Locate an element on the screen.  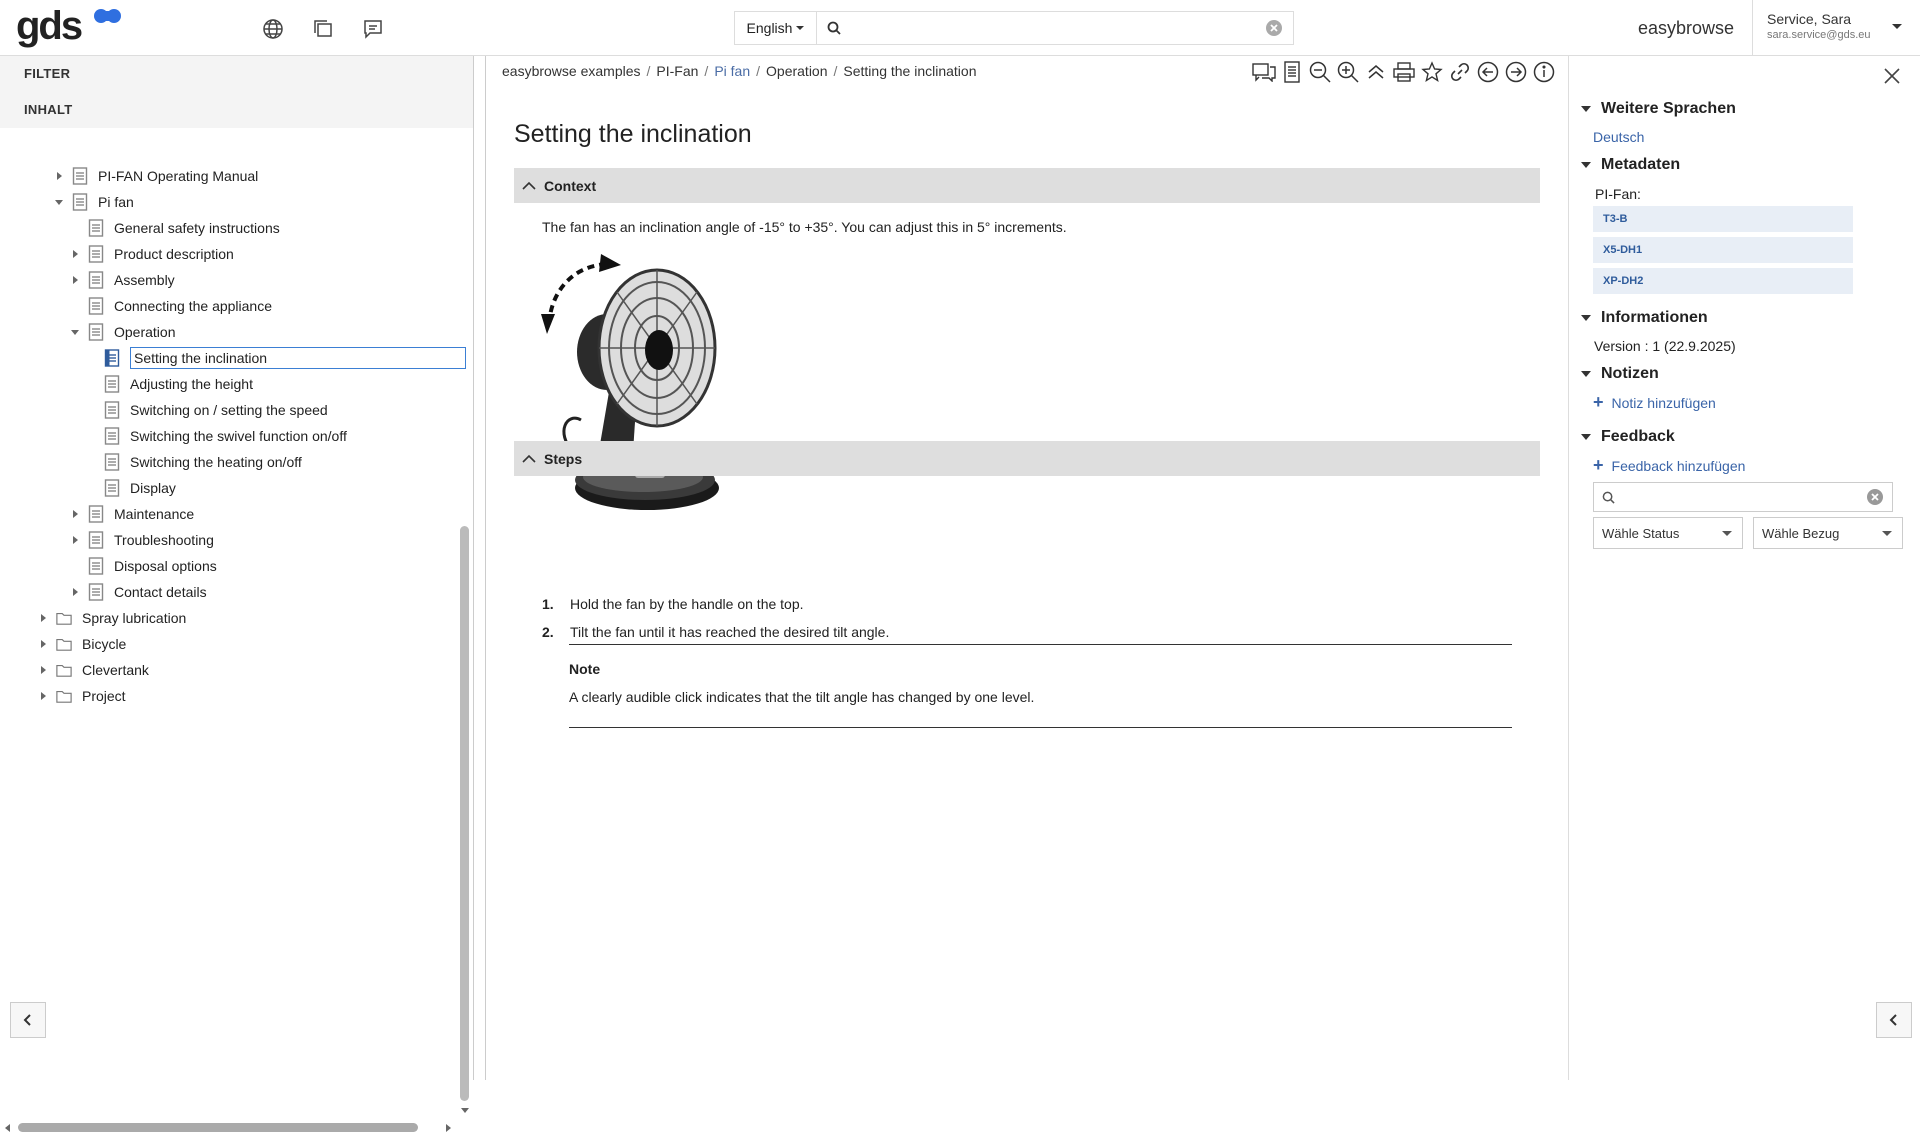
add-note-link: + Notiz hinzufügen is located at coordinates (1654, 402).